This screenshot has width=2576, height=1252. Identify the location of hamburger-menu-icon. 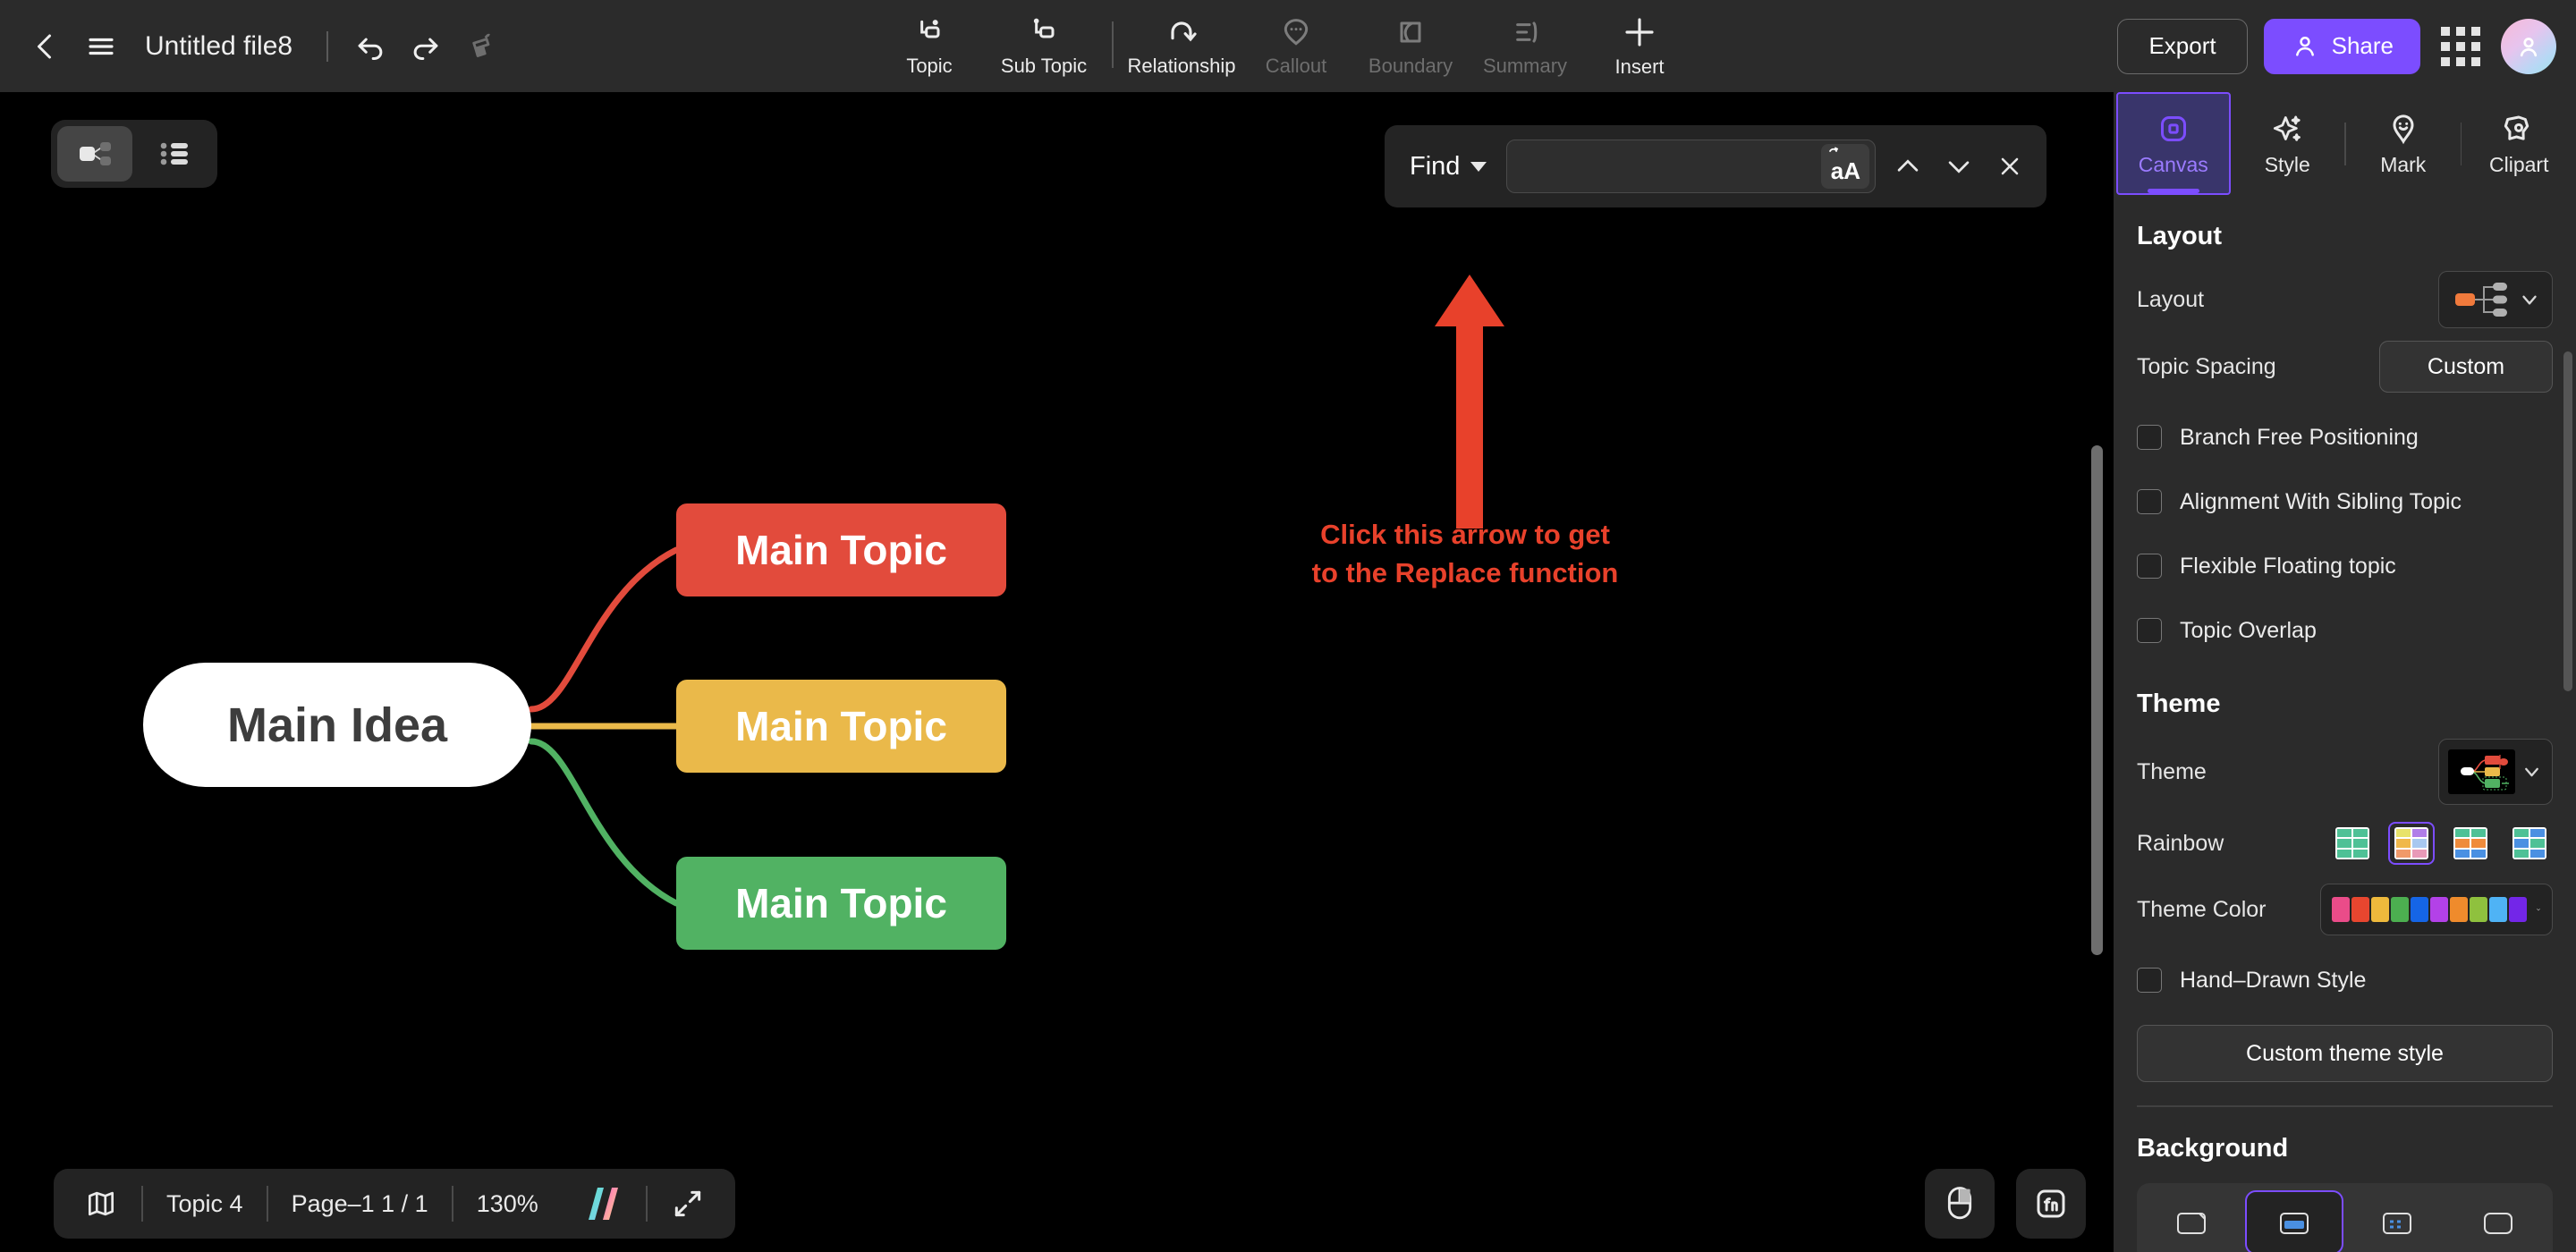
(101, 46).